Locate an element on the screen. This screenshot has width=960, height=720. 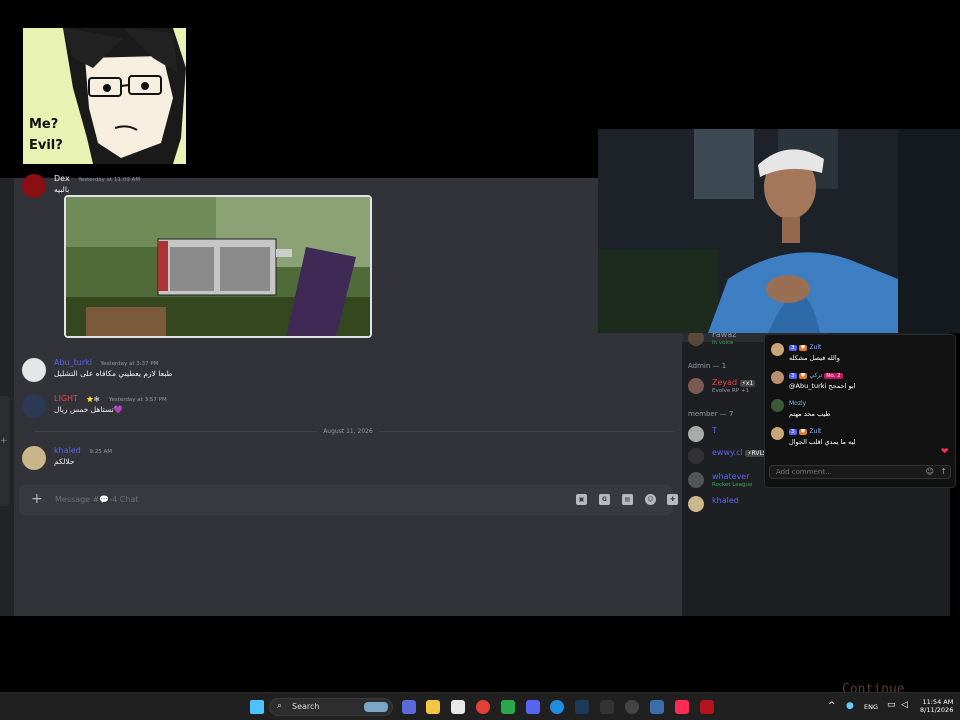
username: LIGHT is located at coordinates (66, 398).